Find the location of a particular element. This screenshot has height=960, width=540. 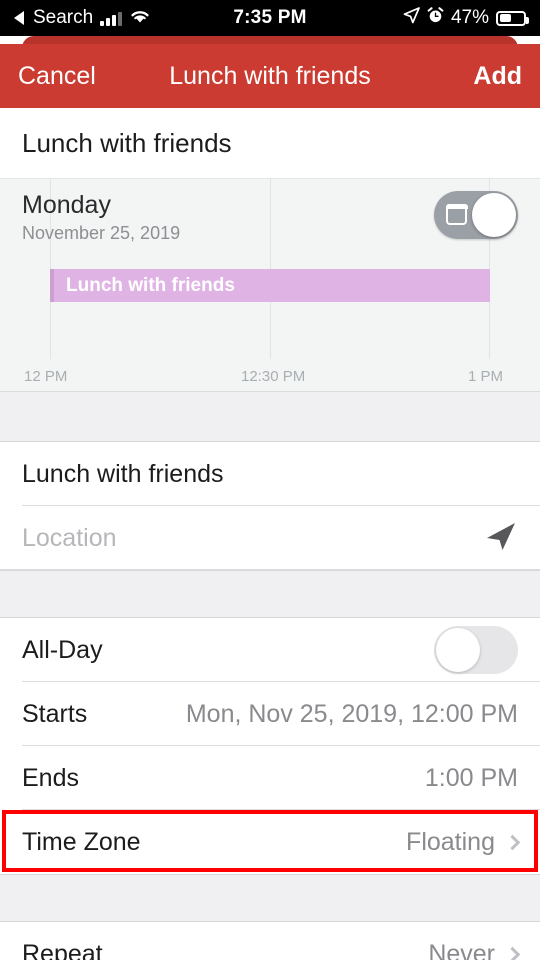

row-value: Mon, Nov 25, 2019, 12:00 PM is located at coordinates (351, 713).